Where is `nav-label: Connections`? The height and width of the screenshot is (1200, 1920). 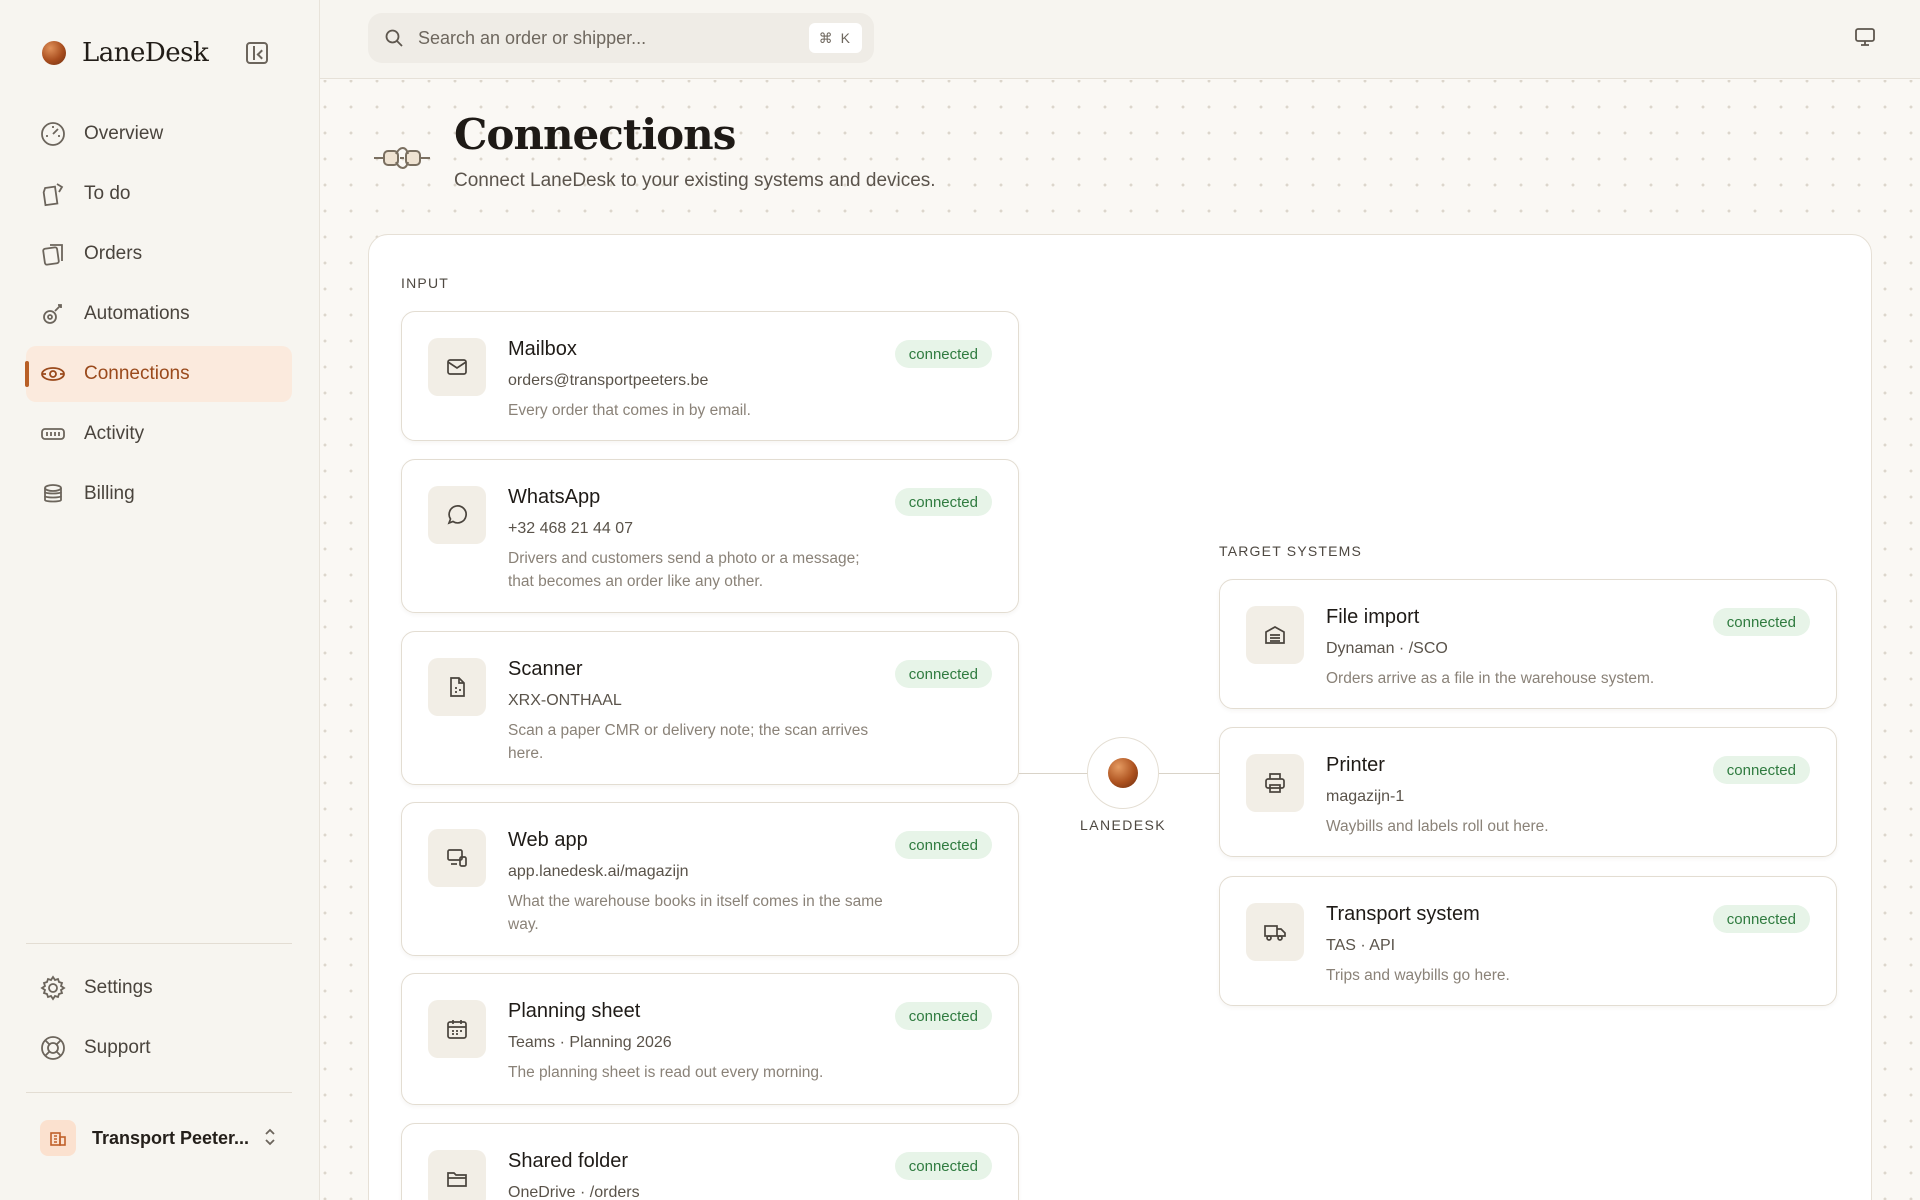
nav-label: Connections is located at coordinates (137, 373).